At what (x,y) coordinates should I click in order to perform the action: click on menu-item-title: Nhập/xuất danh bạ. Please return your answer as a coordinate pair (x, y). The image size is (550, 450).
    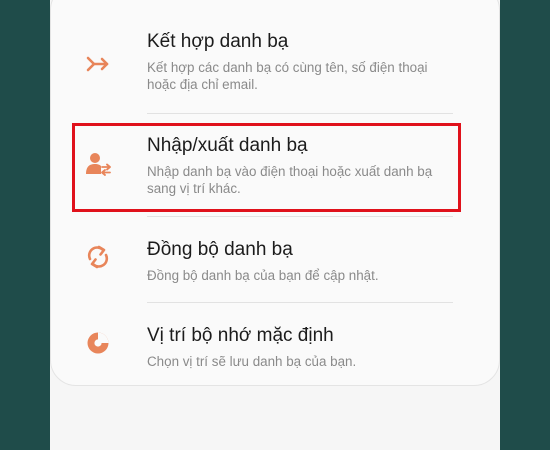
    Looking at the image, I should click on (227, 145).